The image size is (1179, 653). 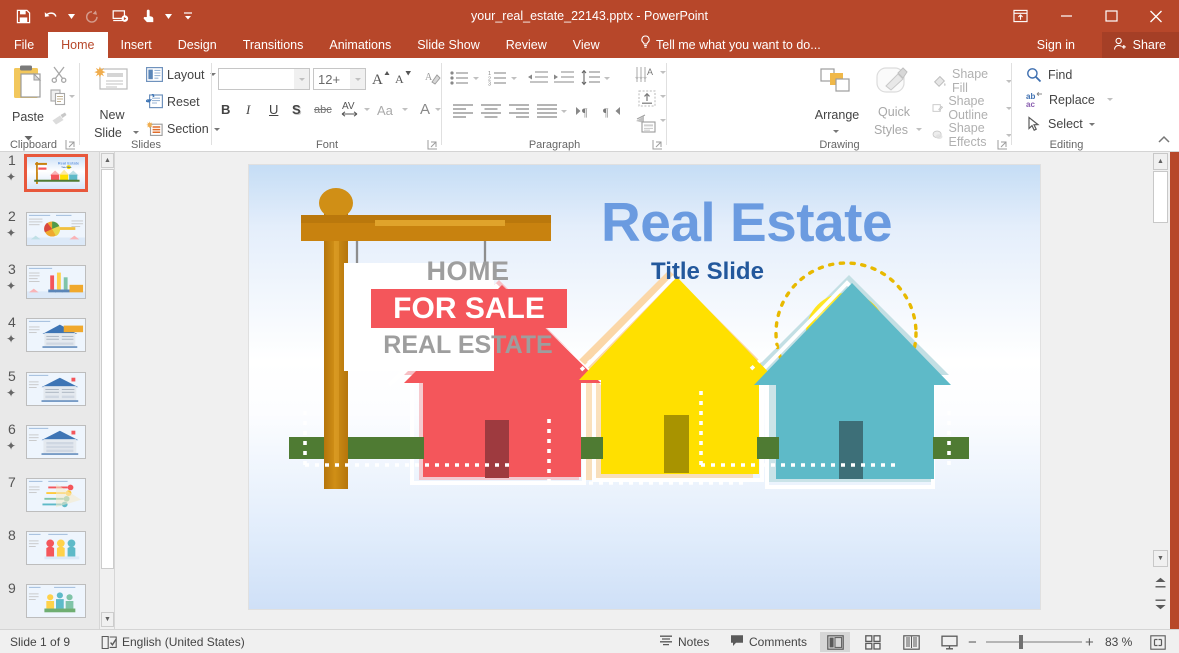 What do you see at coordinates (1156, 16) in the screenshot?
I see `close-icon` at bounding box center [1156, 16].